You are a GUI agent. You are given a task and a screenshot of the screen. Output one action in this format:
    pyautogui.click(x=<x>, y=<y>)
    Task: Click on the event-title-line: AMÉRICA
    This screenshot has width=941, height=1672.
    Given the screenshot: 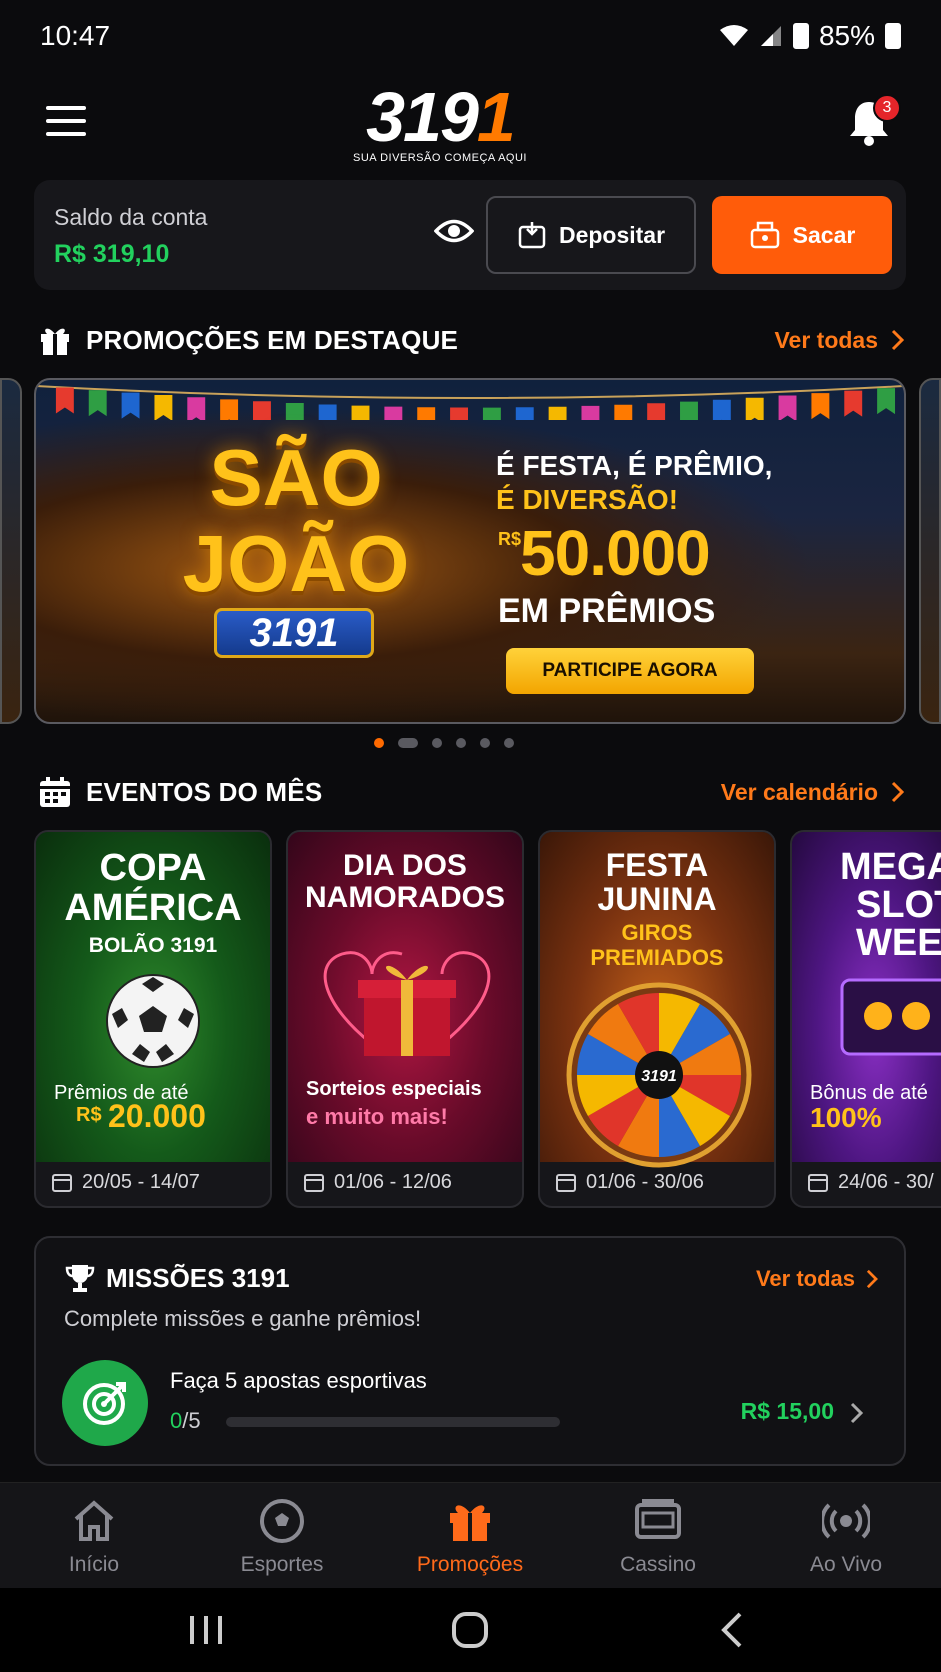 What is the action you would take?
    pyautogui.click(x=153, y=908)
    